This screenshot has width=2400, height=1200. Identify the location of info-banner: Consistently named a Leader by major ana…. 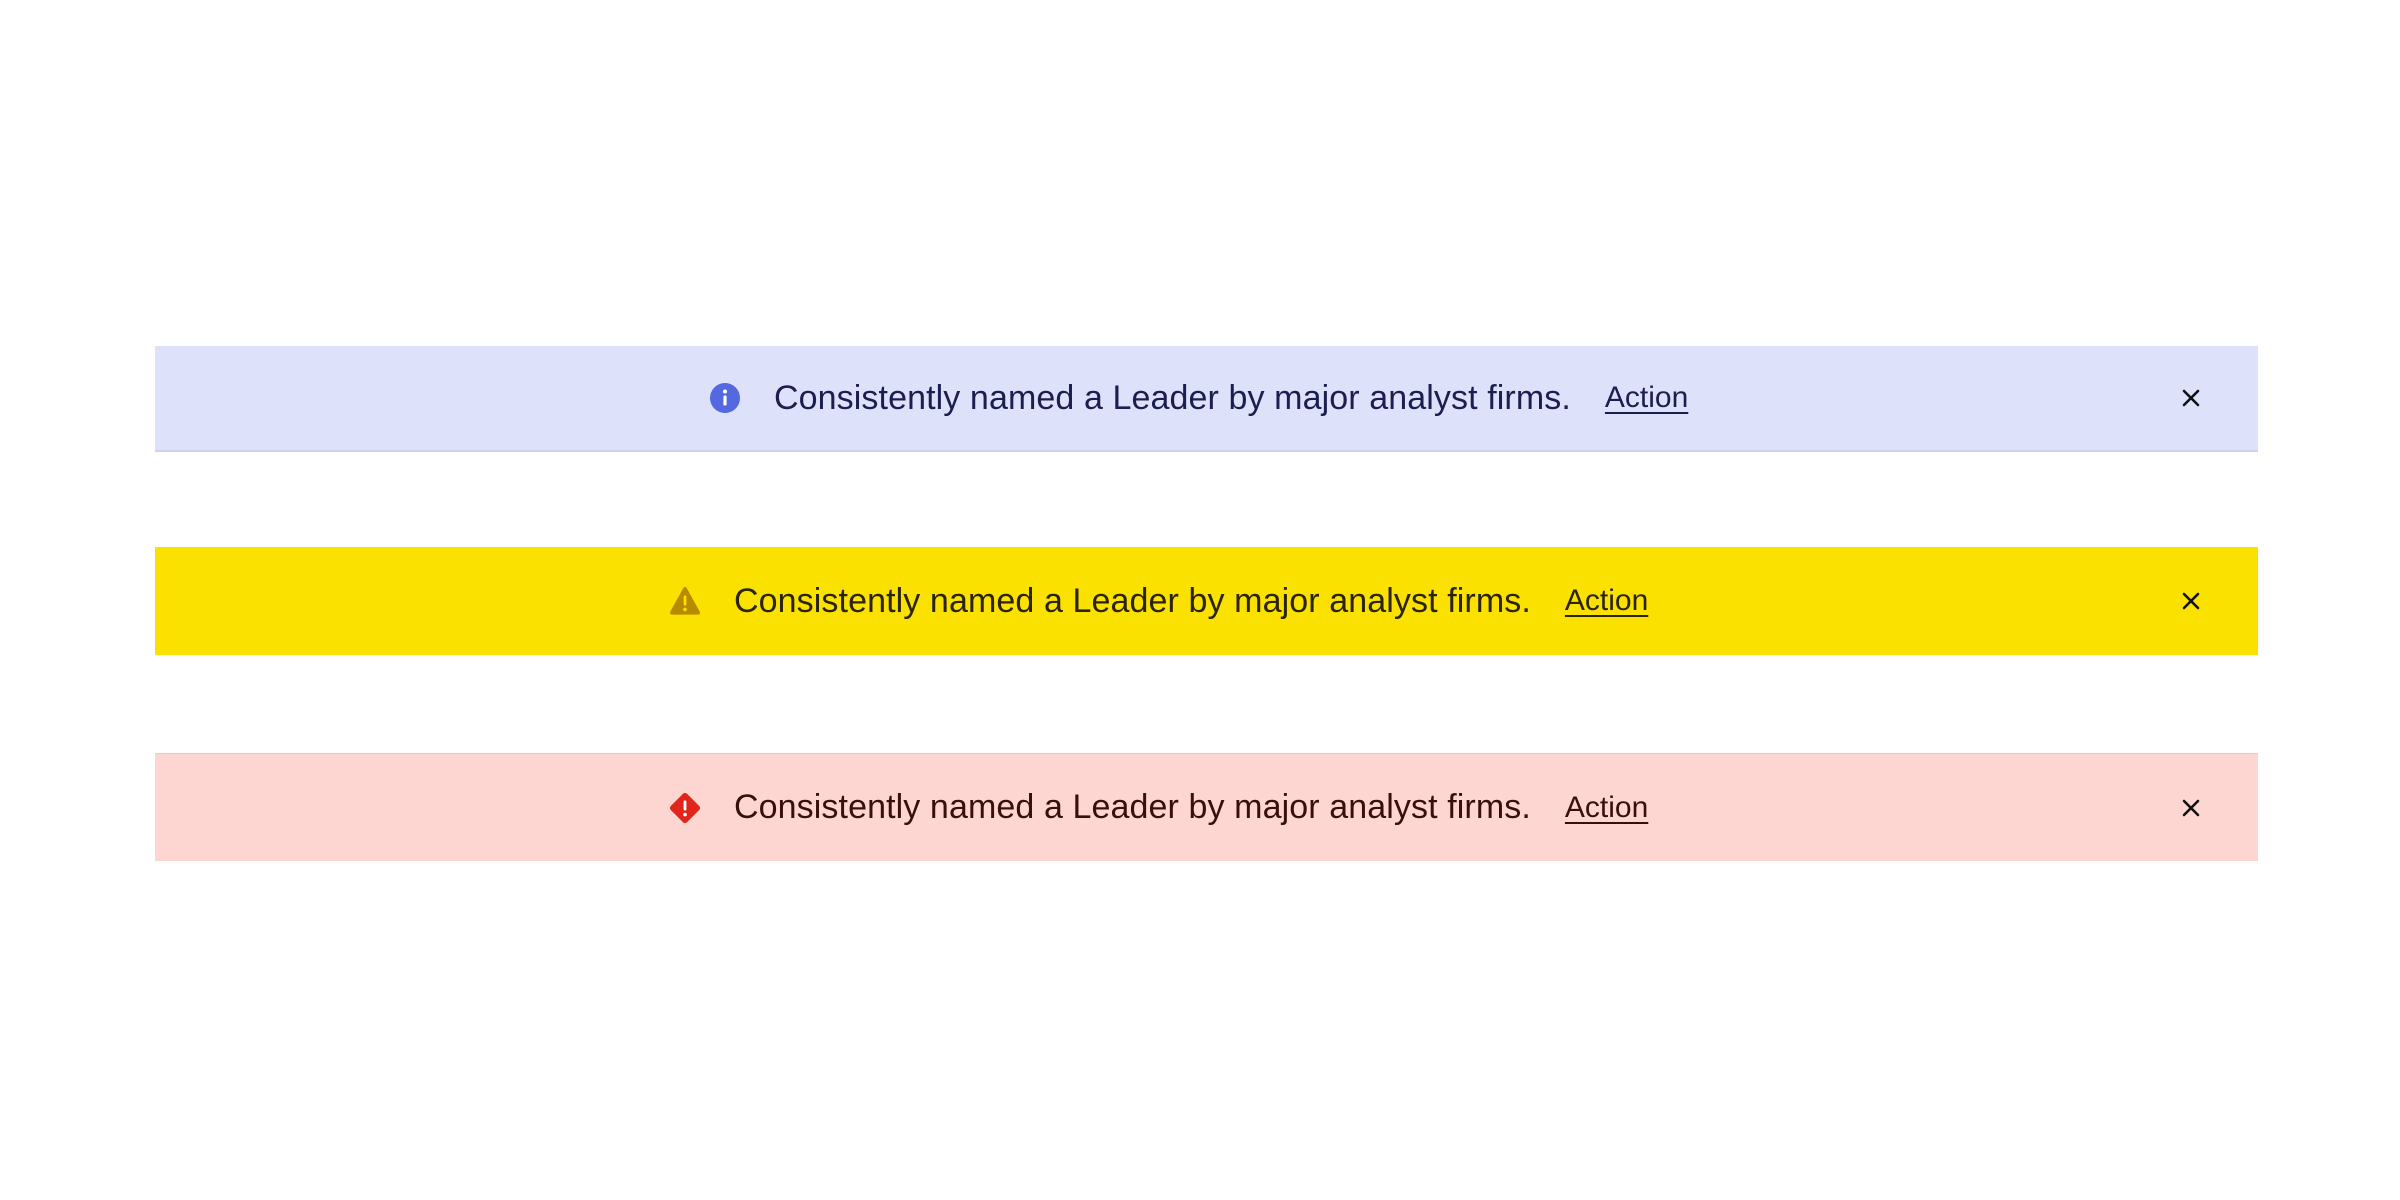
(1206, 399).